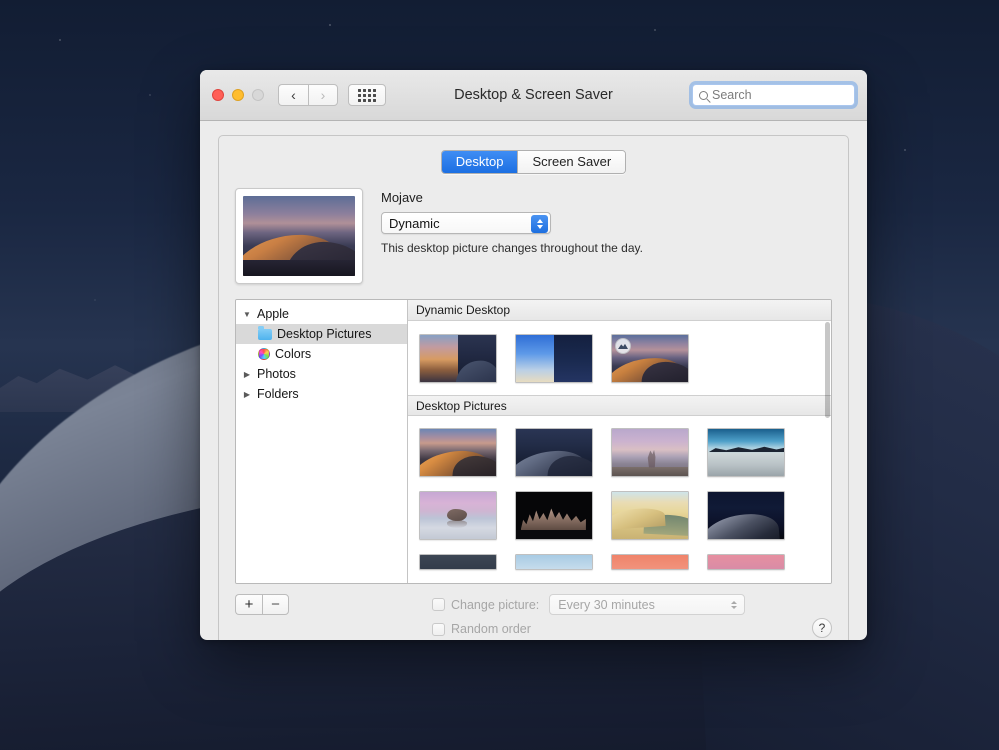  What do you see at coordinates (218, 95) in the screenshot?
I see `close-icon` at bounding box center [218, 95].